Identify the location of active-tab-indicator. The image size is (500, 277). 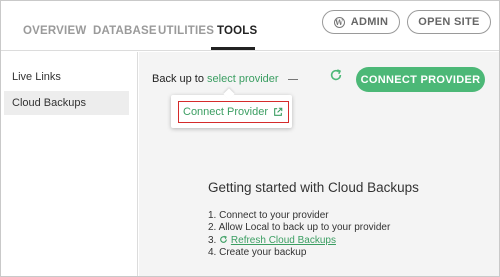
(233, 48).